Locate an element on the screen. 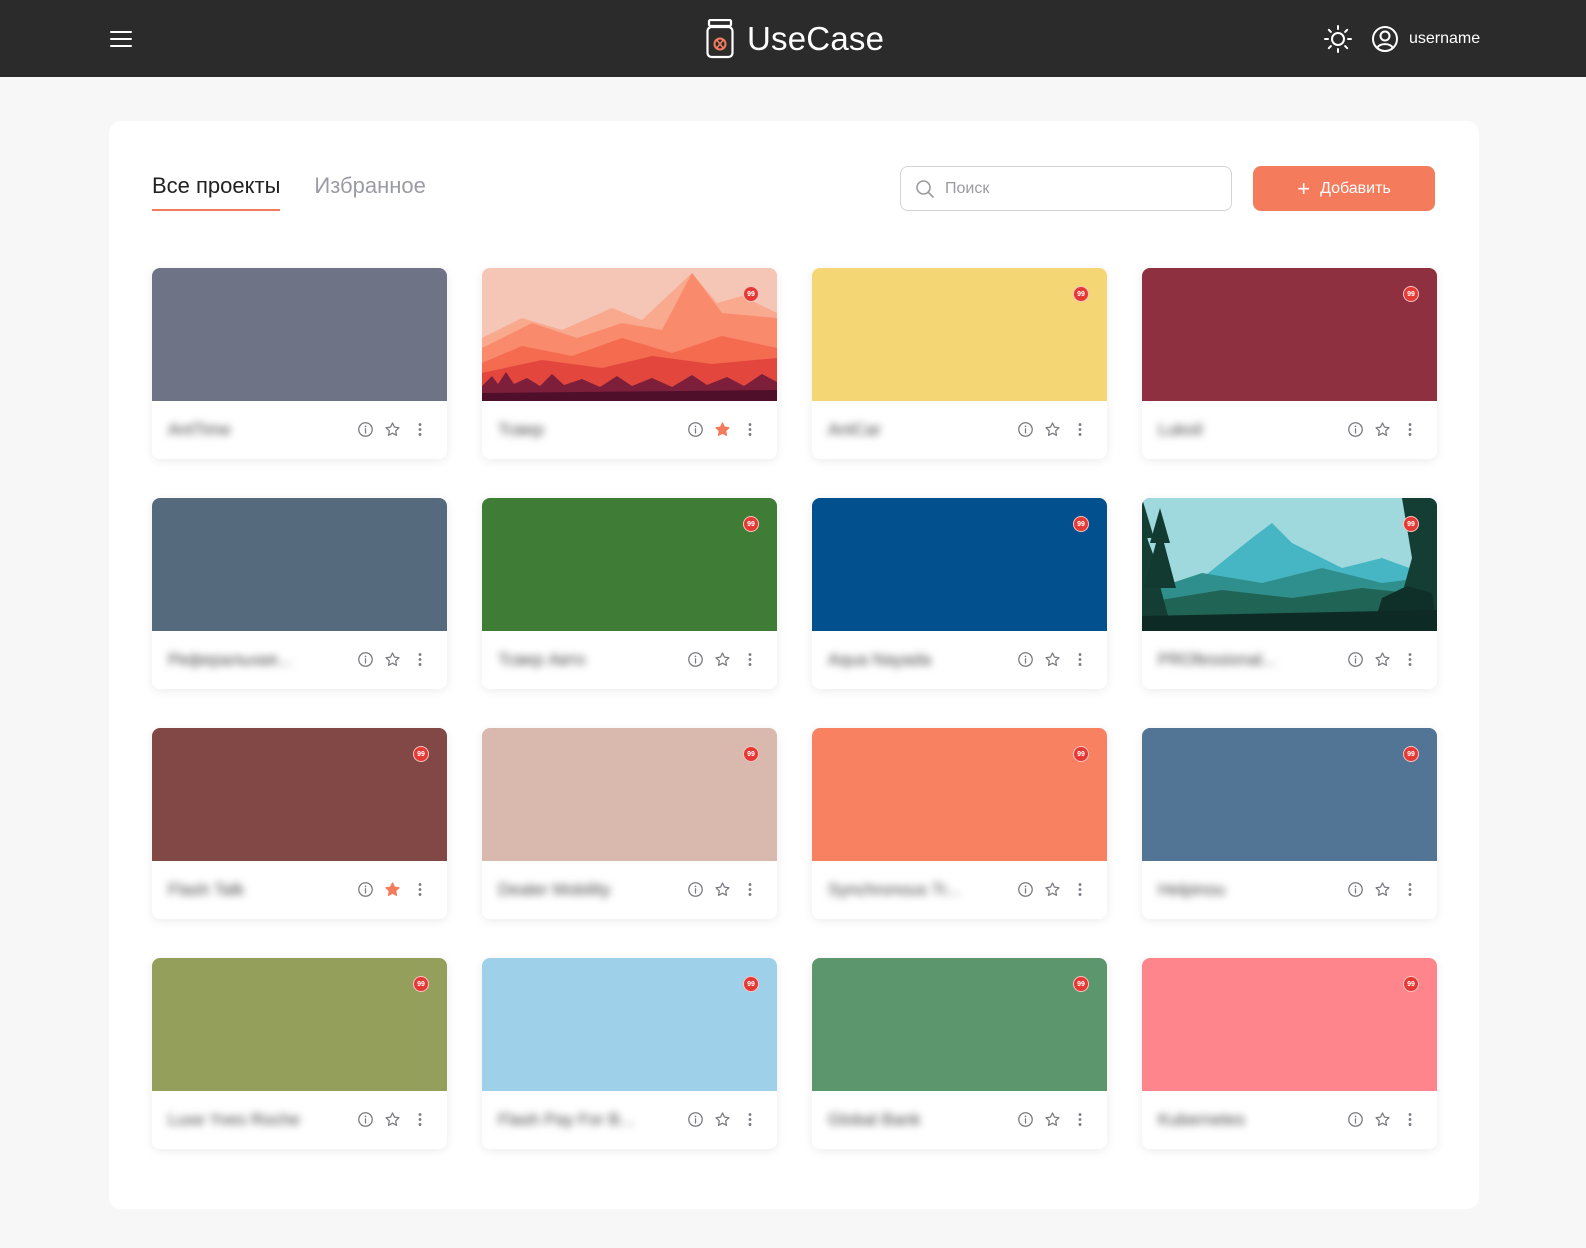 The height and width of the screenshot is (1248, 1586). project-card: 99 AntCar is located at coordinates (959, 363).